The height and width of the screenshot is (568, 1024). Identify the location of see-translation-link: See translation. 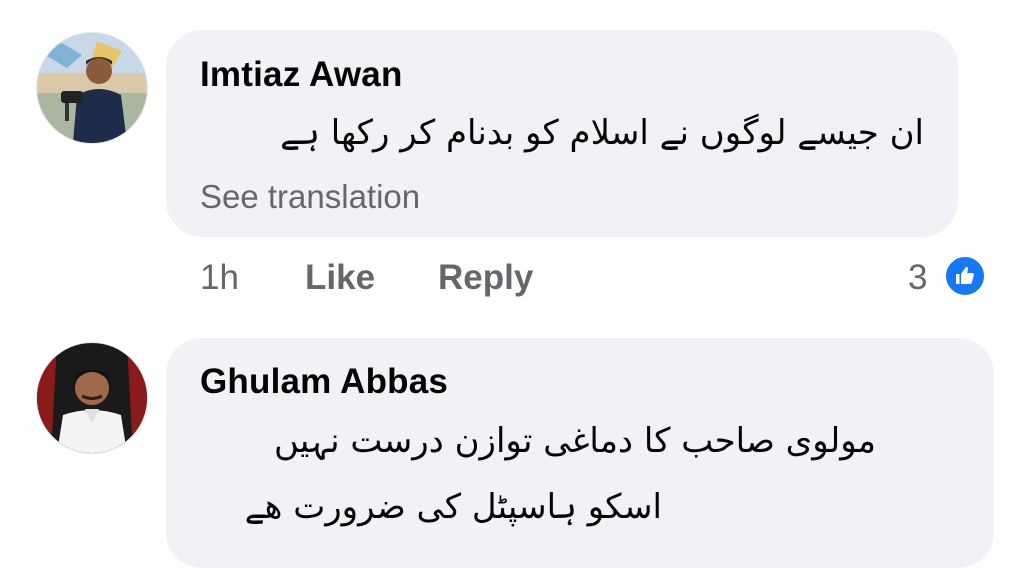
(310, 197).